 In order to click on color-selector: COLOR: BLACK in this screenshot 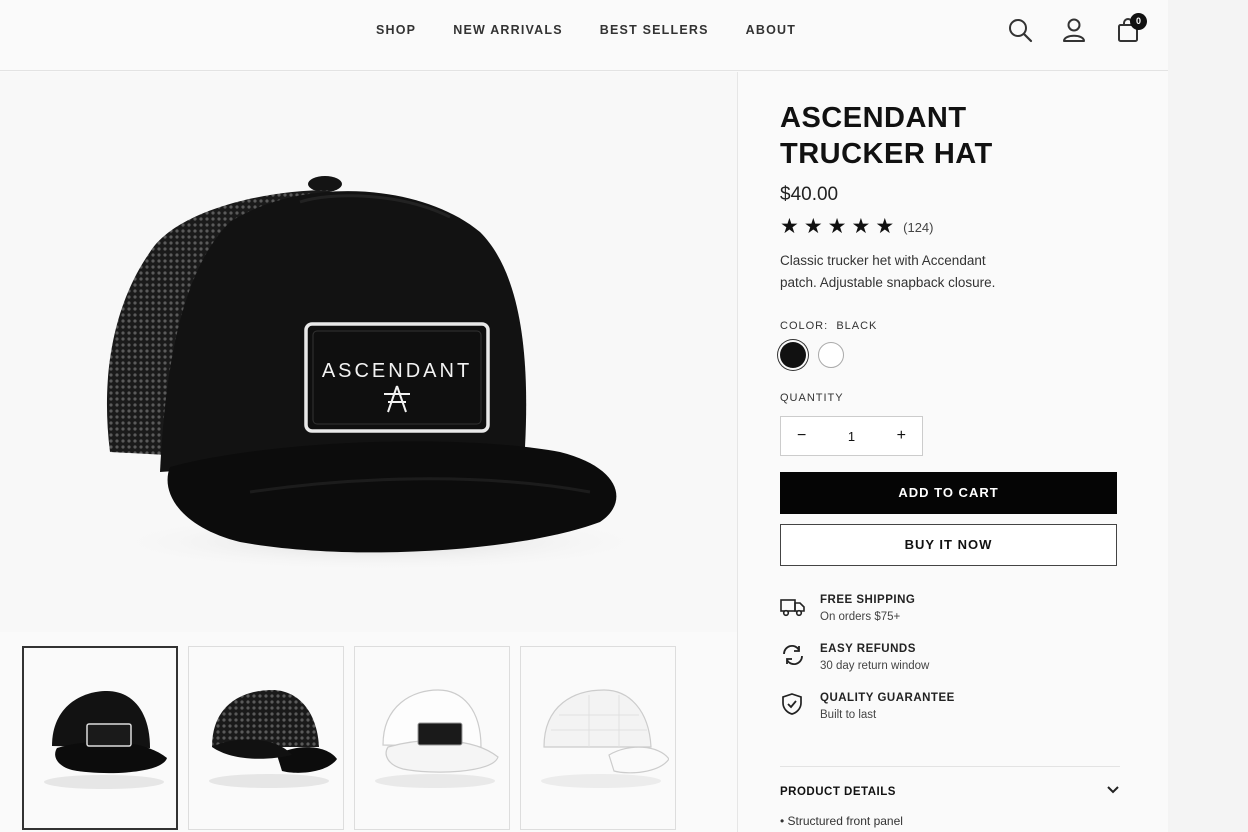, I will do `click(950, 344)`.